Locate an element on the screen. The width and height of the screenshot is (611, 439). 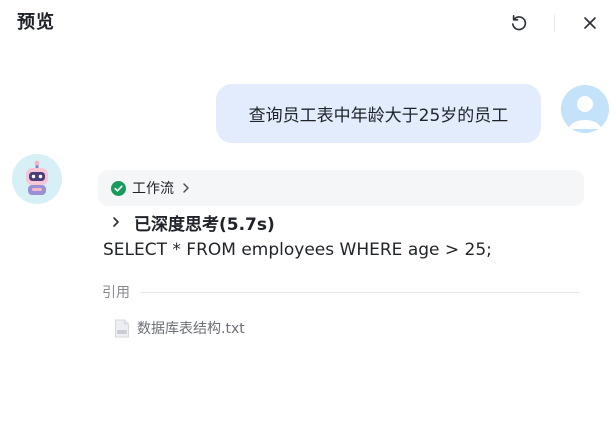
txt-file-icon is located at coordinates (122, 328).